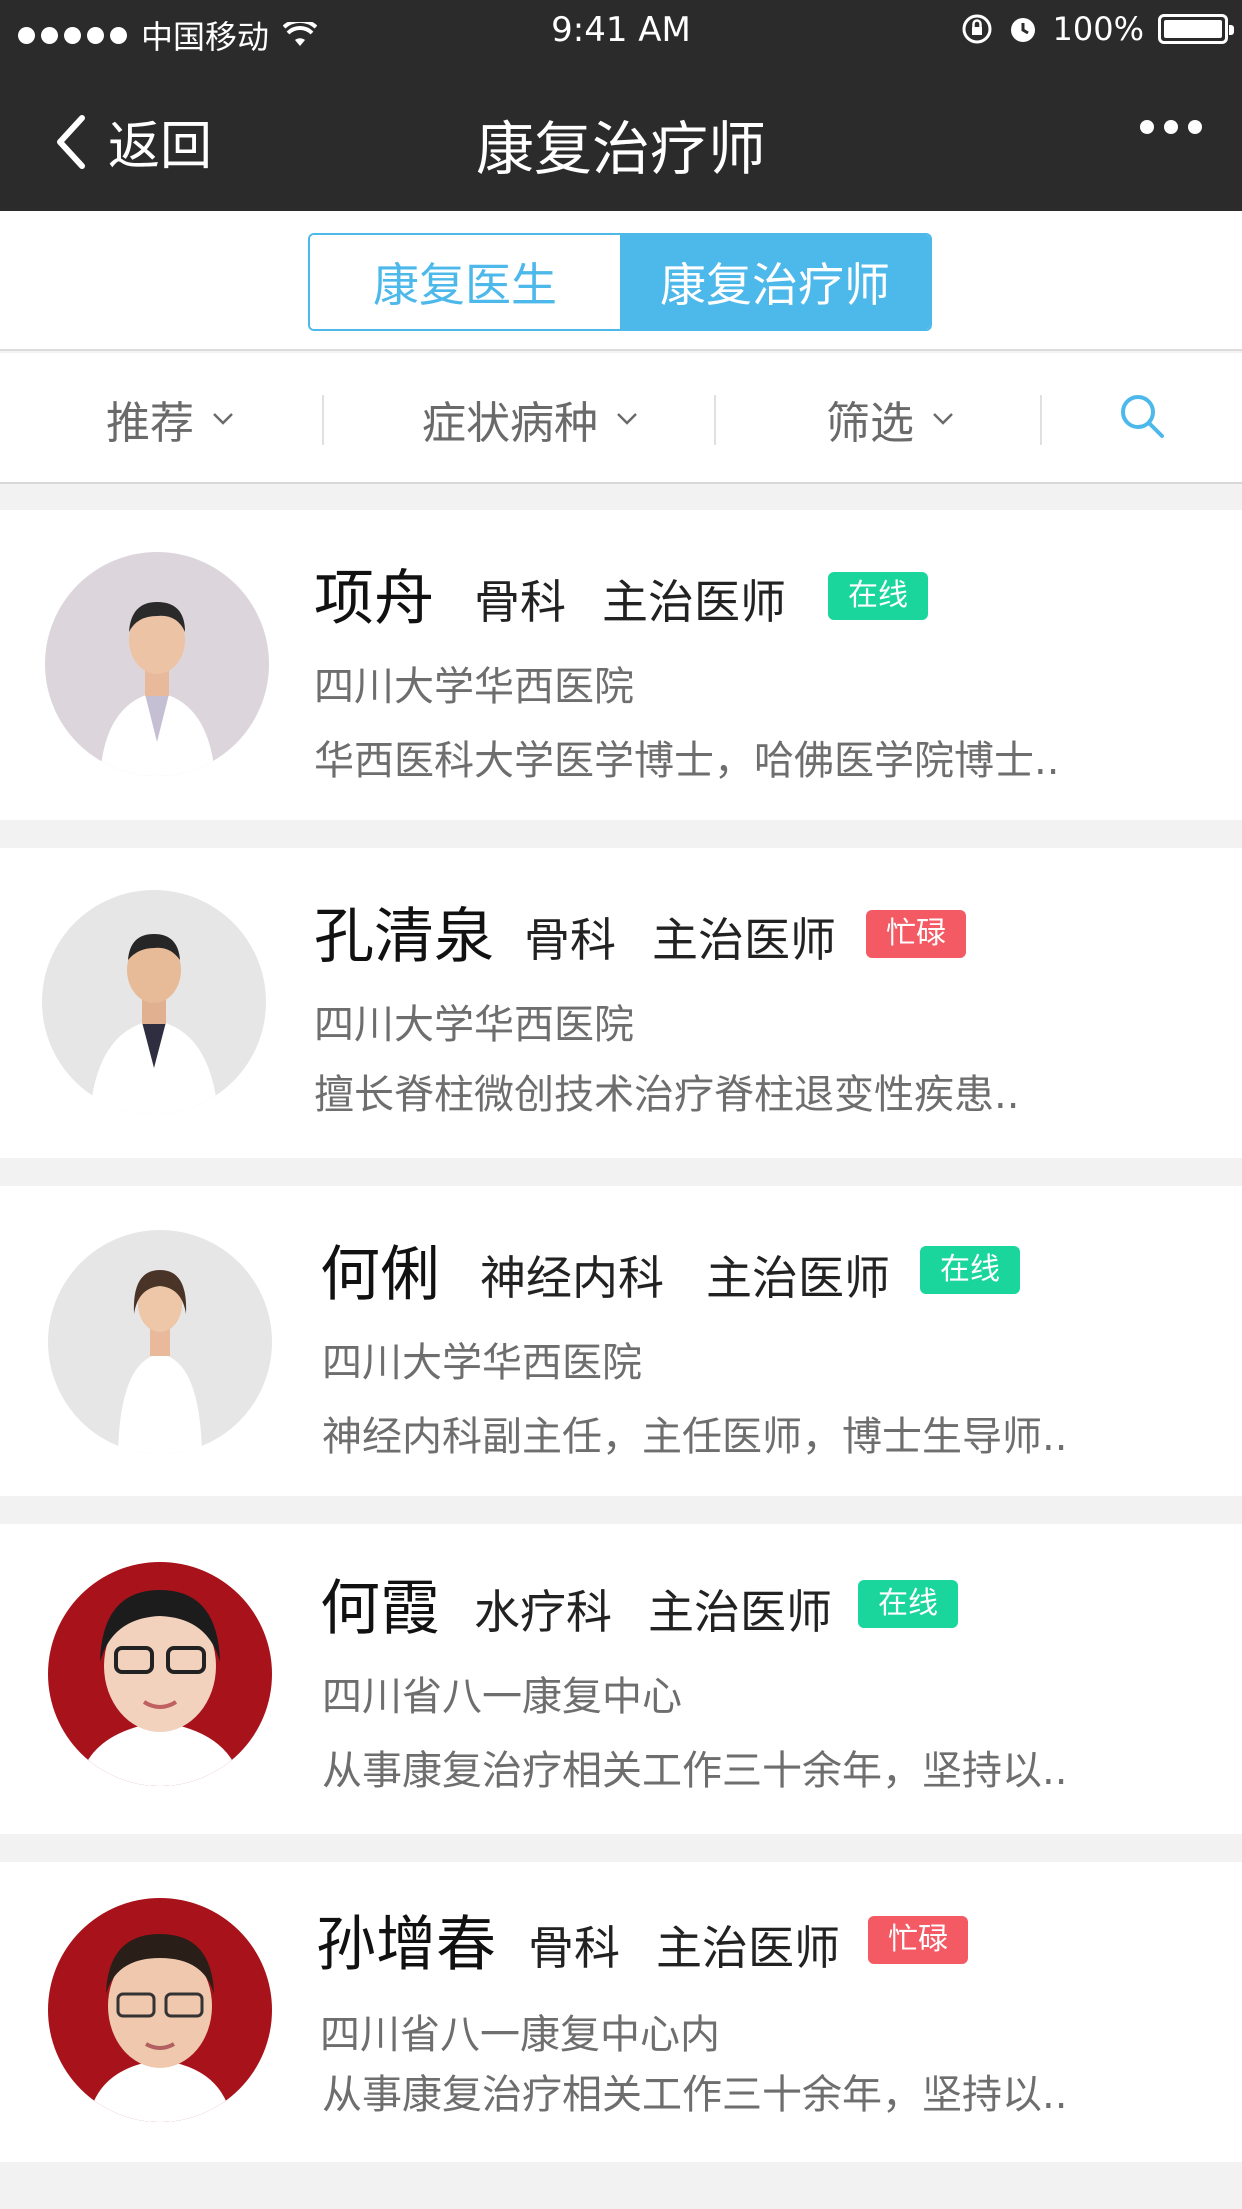 This screenshot has width=1242, height=2209. I want to click on rotation-lock-icon, so click(977, 29).